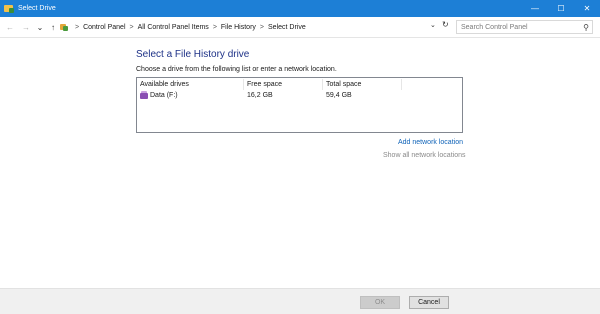 The image size is (600, 314). I want to click on window-title: Select Drive, so click(37, 8).